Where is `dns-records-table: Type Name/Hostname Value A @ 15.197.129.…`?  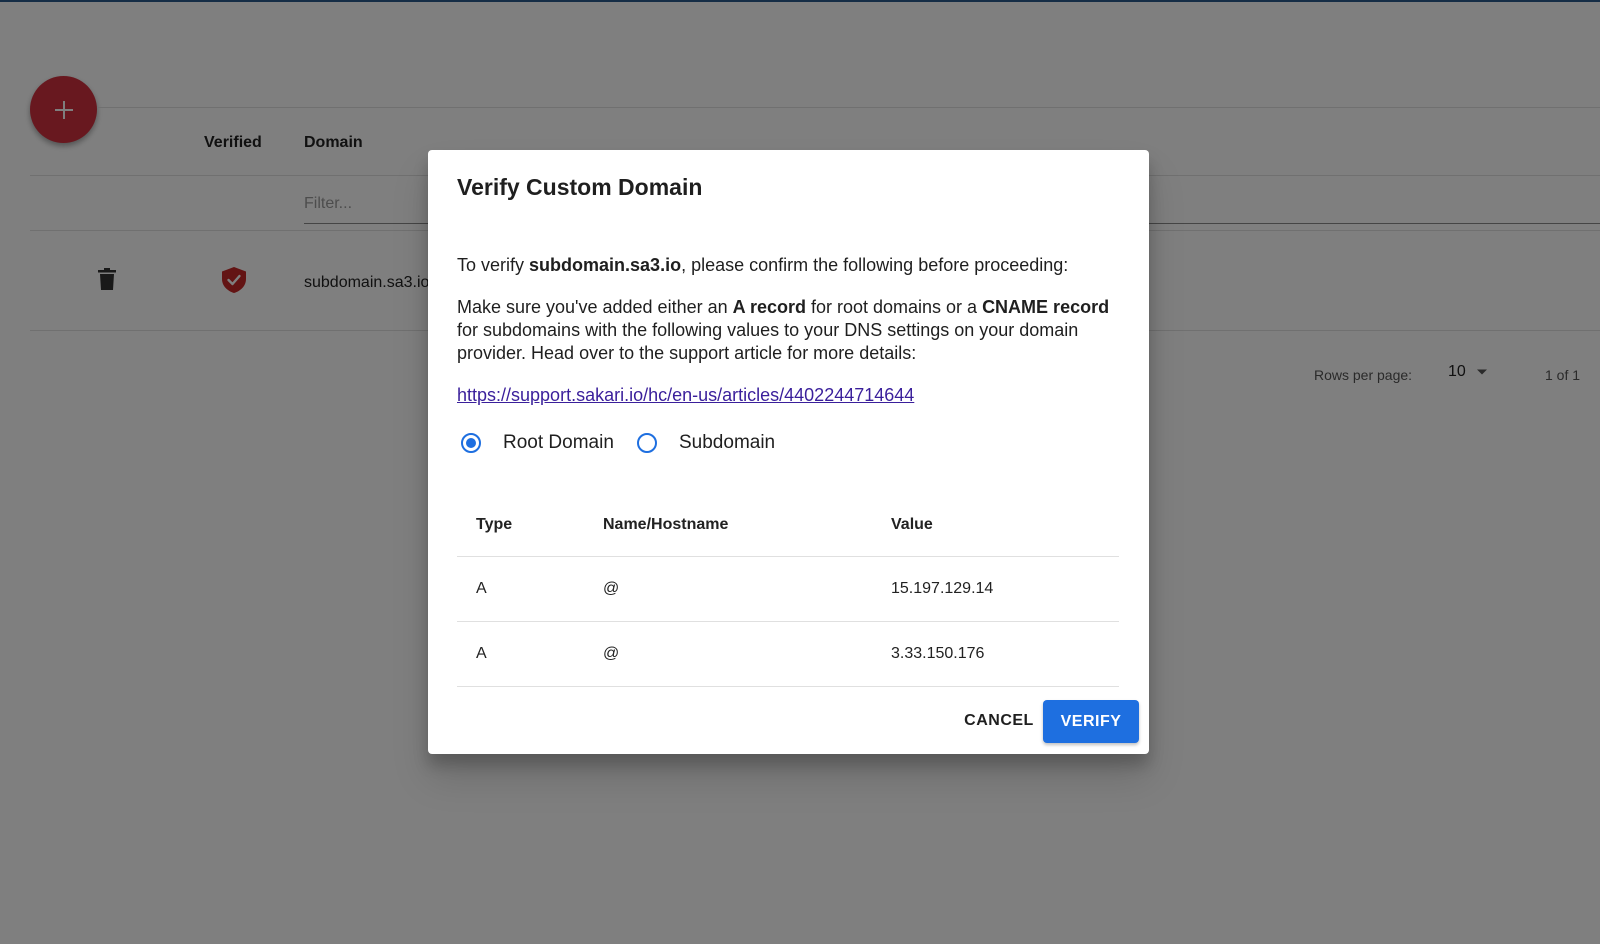 dns-records-table: Type Name/Hostname Value A @ 15.197.129.… is located at coordinates (788, 590).